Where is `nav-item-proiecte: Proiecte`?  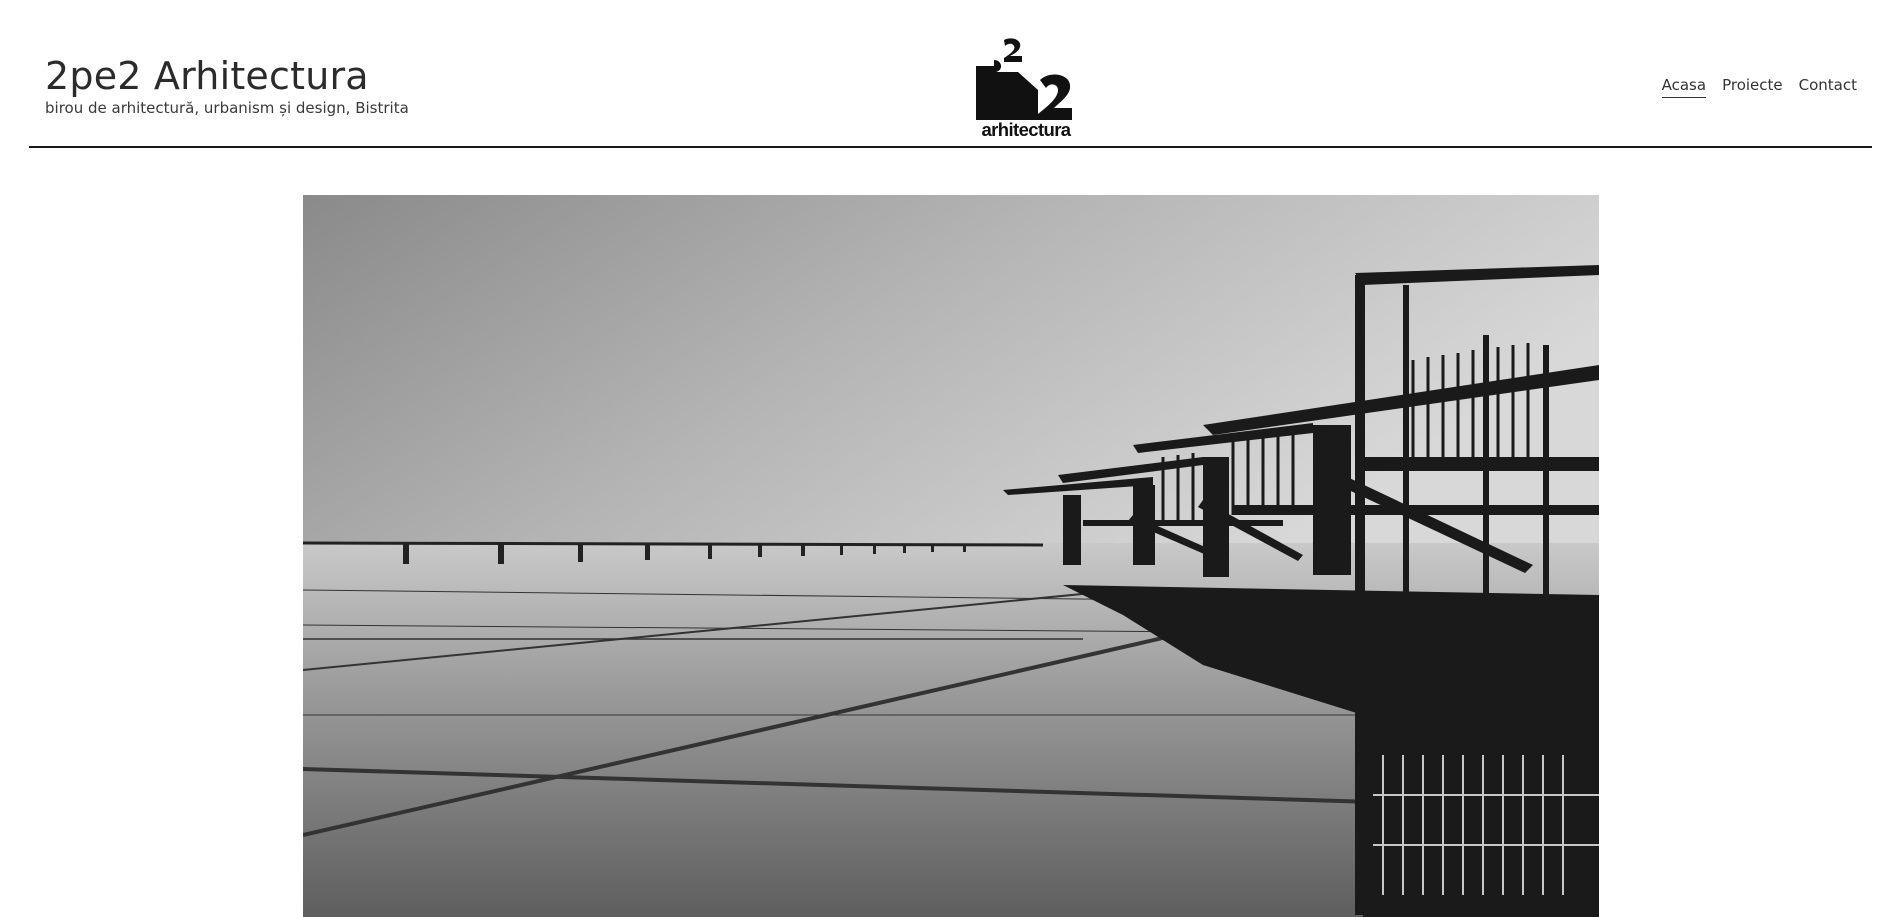 nav-item-proiecte: Proiecte is located at coordinates (1752, 87).